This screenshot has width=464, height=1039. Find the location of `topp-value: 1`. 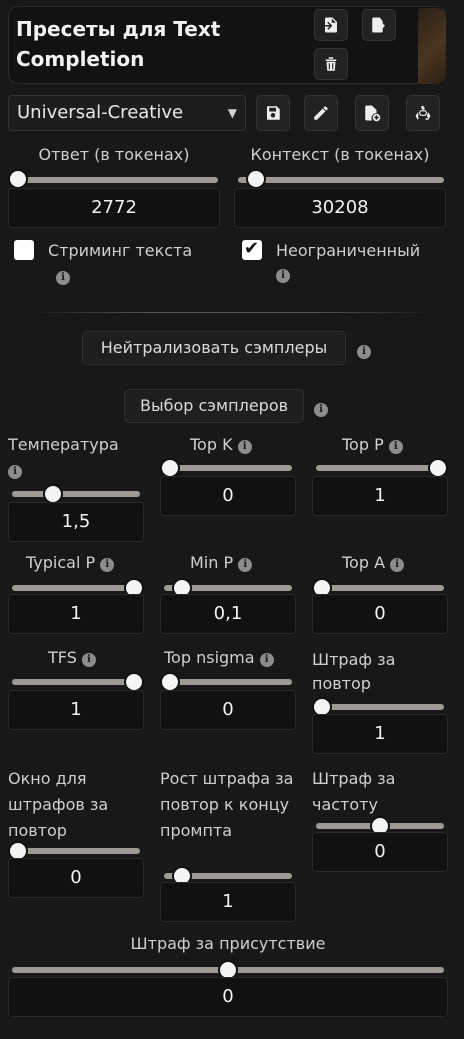

topp-value: 1 is located at coordinates (380, 496).